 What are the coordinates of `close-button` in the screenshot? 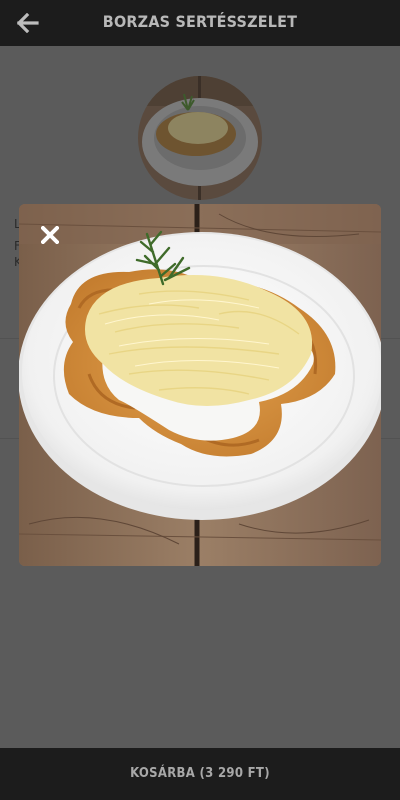 It's located at (50, 235).